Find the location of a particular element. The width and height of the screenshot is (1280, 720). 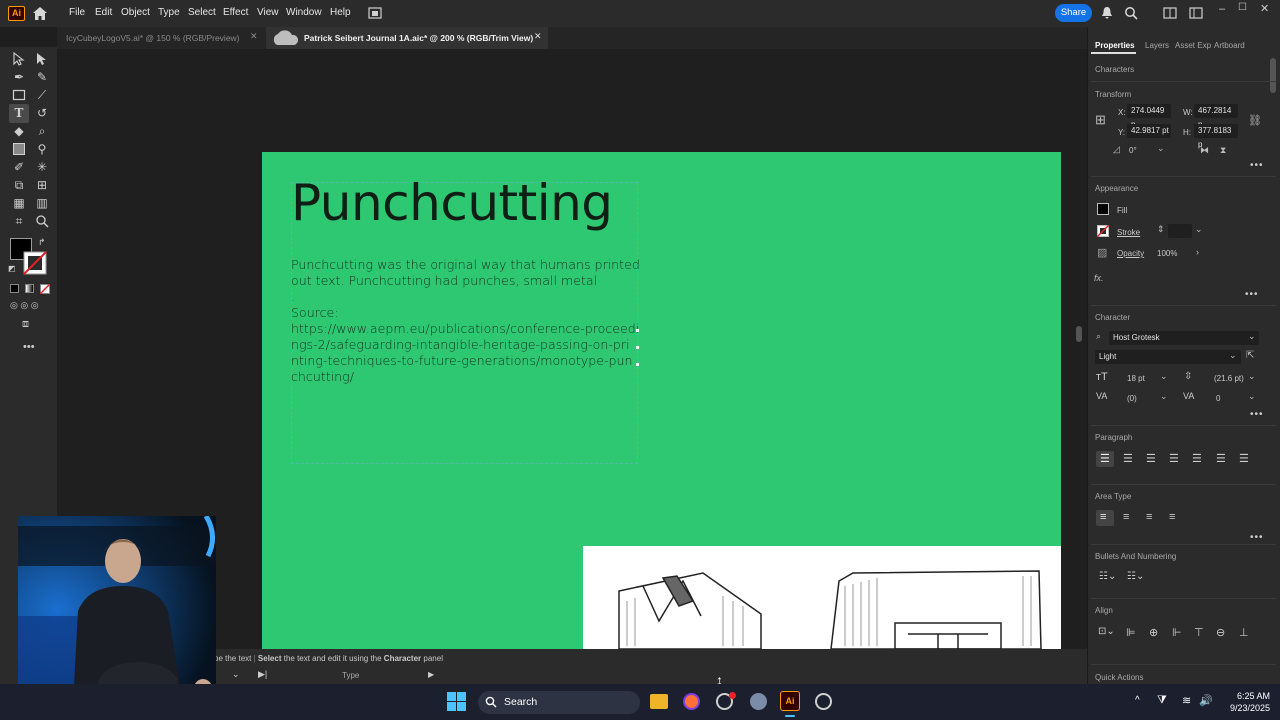

tool-menu-arrow-icon: ▶ is located at coordinates (431, 674).